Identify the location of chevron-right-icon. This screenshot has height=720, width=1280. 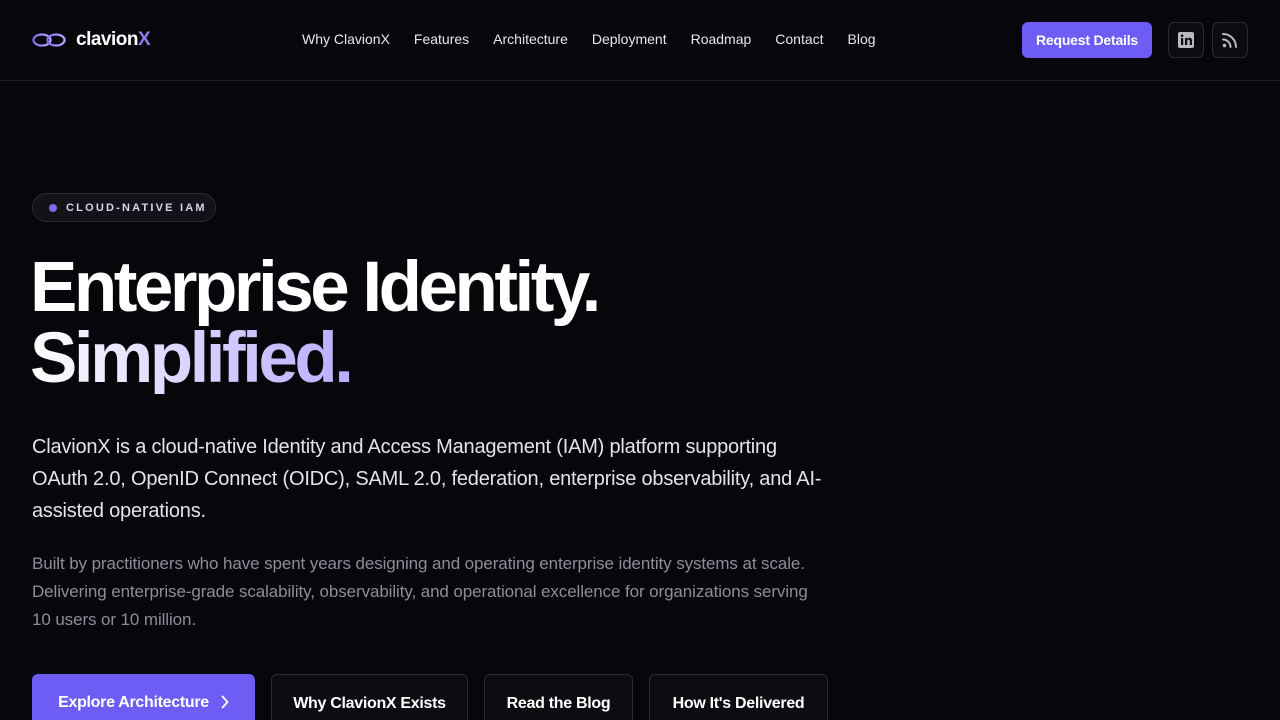
(225, 702).